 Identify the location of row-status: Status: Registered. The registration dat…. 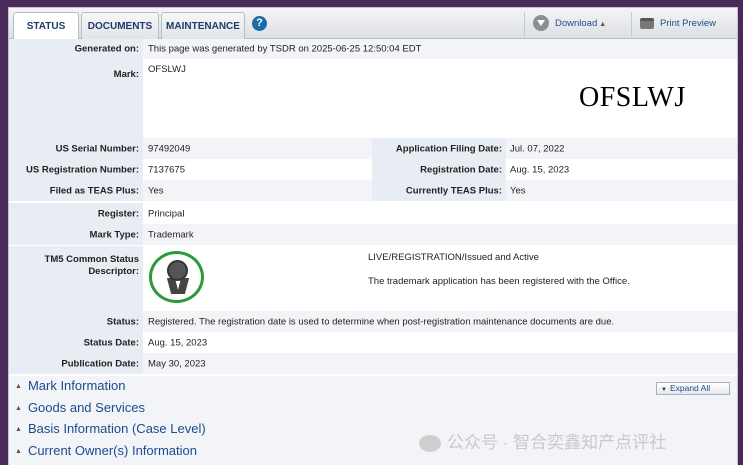
(373, 321).